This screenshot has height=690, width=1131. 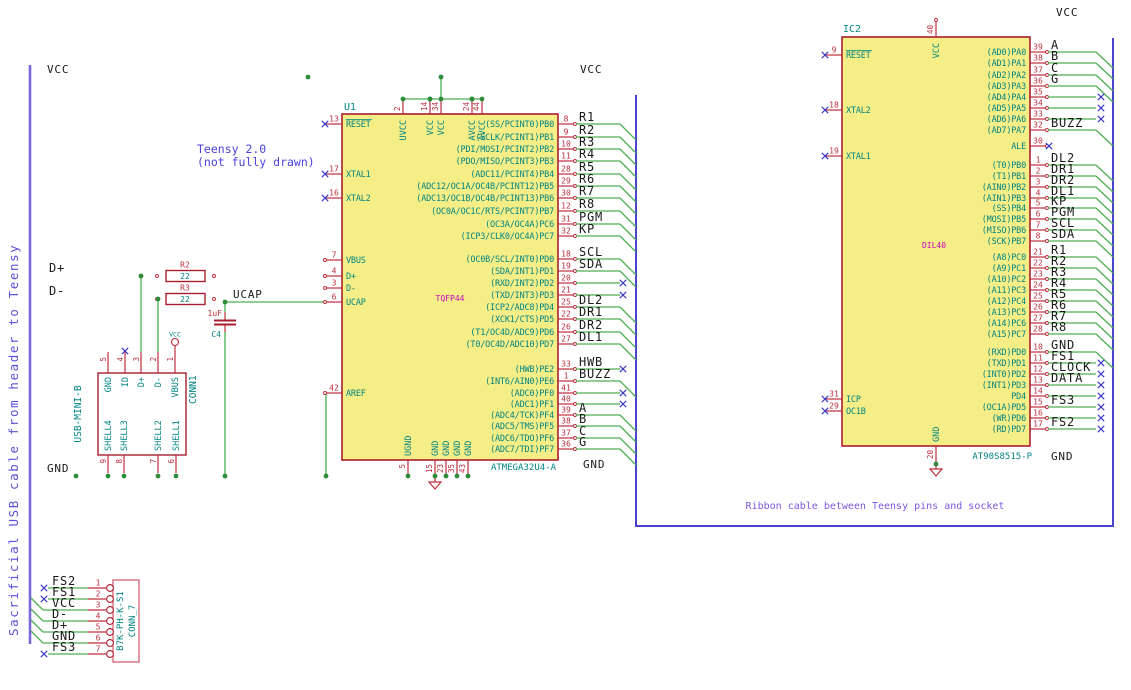 What do you see at coordinates (185, 265) in the screenshot?
I see `r2-ref: R2` at bounding box center [185, 265].